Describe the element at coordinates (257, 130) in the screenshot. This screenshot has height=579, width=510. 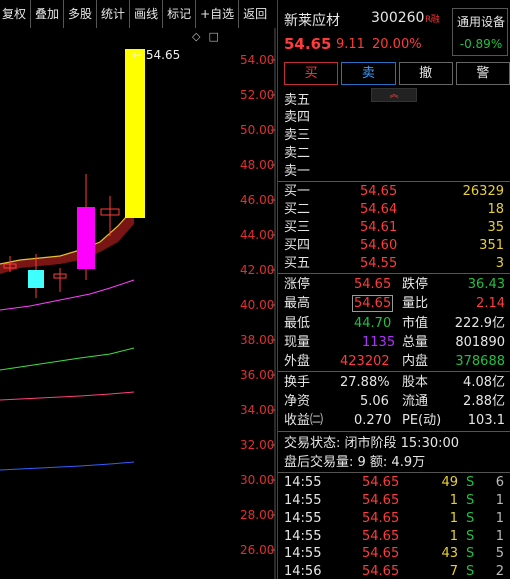
I see `price-axis-label: 50.00` at that location.